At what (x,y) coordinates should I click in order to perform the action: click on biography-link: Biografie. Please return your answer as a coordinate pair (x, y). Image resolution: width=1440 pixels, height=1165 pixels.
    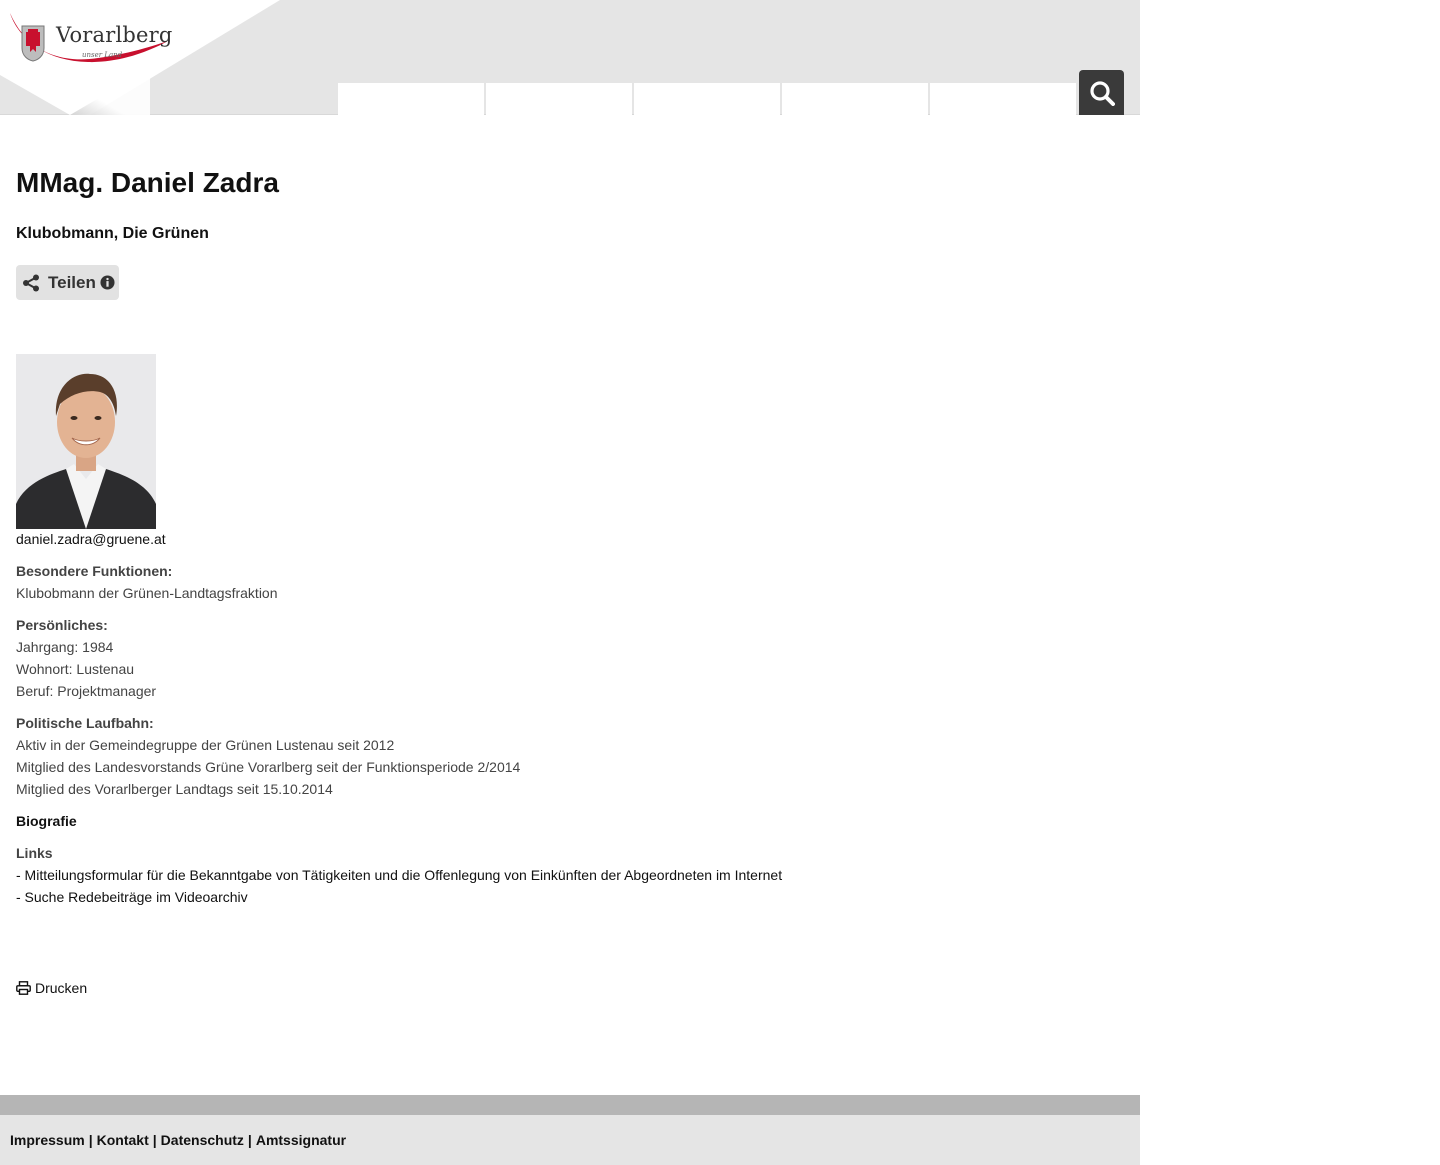
    Looking at the image, I should click on (46, 821).